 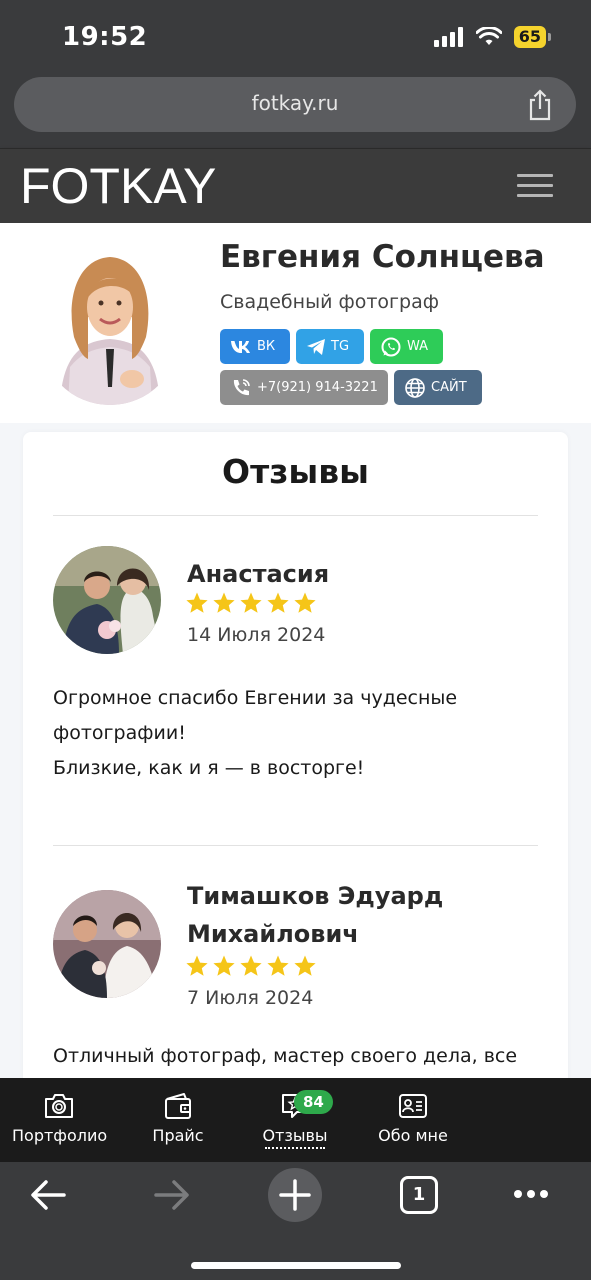 What do you see at coordinates (60, 1135) in the screenshot?
I see `nav-label: Портфолио` at bounding box center [60, 1135].